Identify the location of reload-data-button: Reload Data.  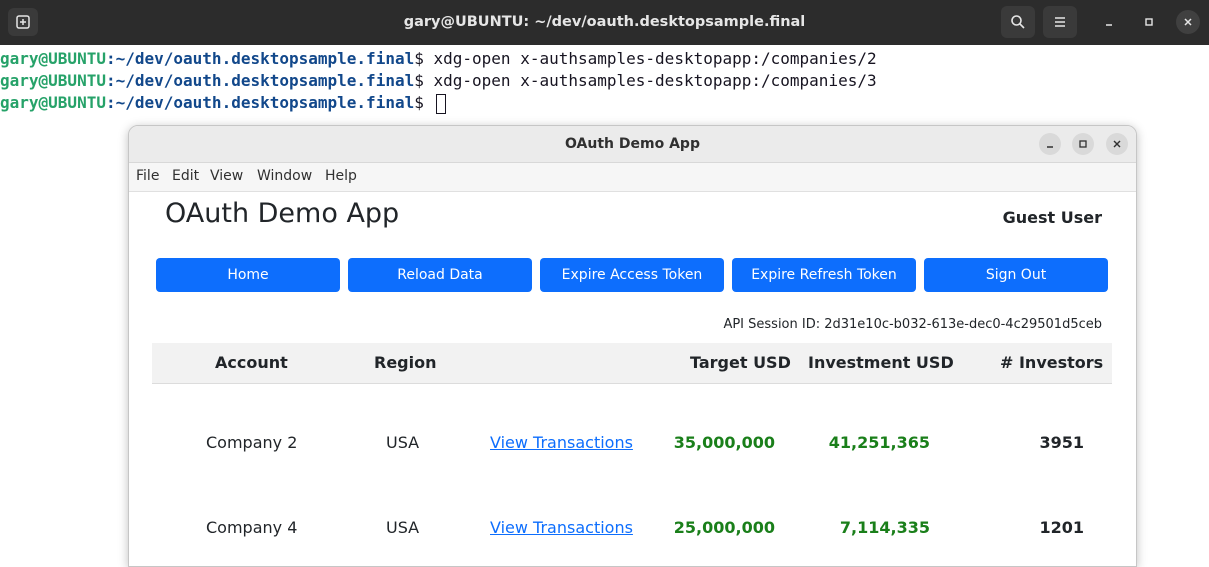
(440, 275).